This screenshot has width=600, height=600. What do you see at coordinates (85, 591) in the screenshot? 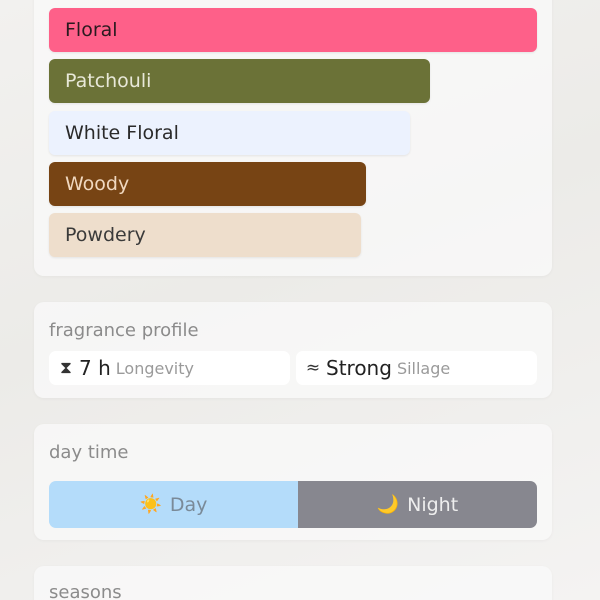
I see `seasons-title: seasons` at bounding box center [85, 591].